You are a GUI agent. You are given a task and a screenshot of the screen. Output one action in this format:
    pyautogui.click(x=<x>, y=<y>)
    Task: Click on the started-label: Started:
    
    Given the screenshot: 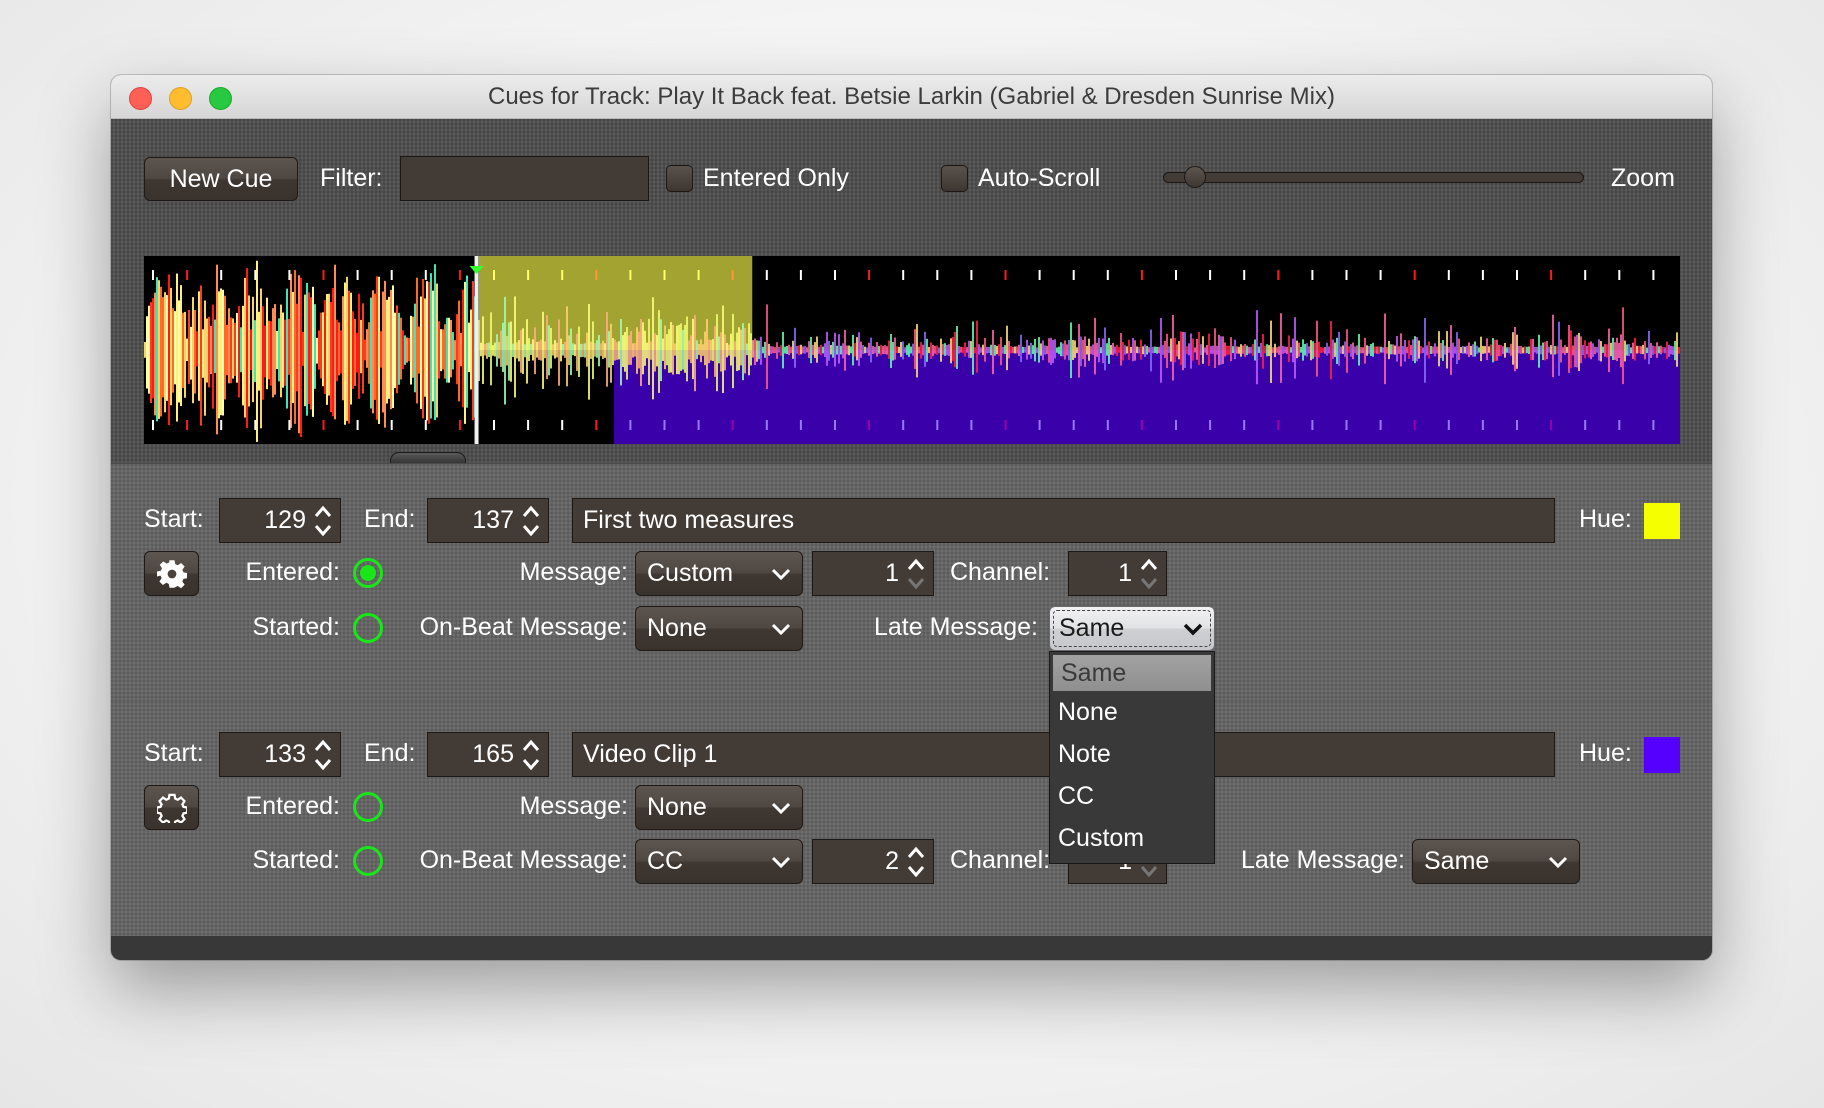 What is the action you would take?
    pyautogui.click(x=296, y=627)
    